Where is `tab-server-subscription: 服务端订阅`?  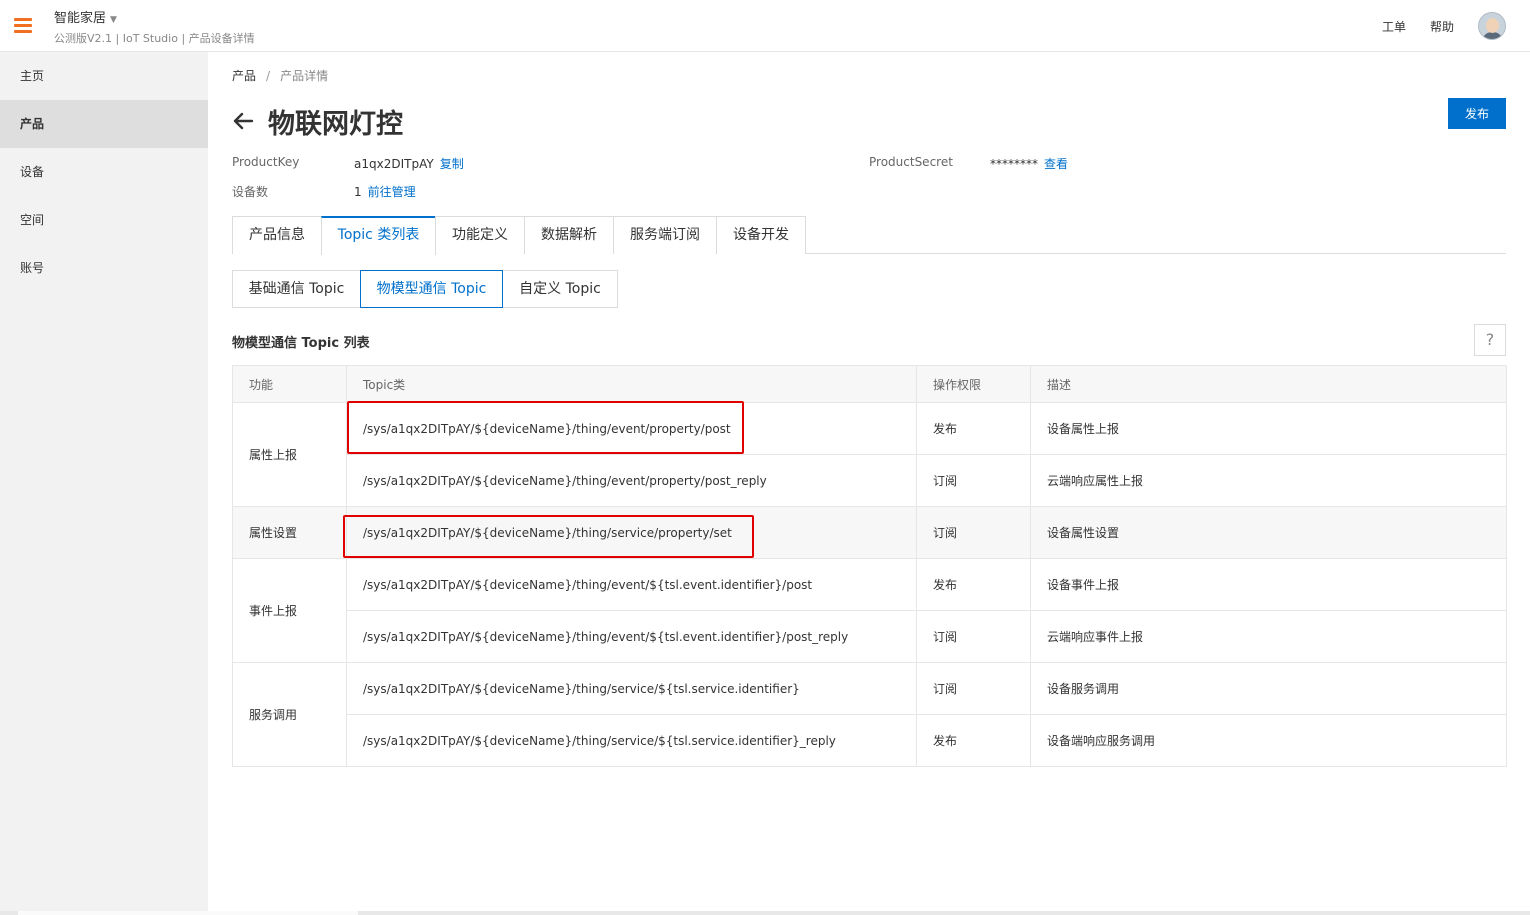 tab-server-subscription: 服务端订阅 is located at coordinates (665, 235).